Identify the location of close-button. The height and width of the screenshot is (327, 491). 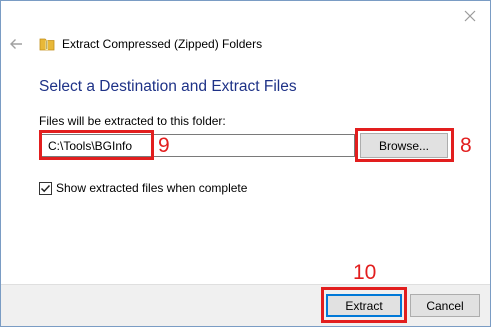
(470, 16).